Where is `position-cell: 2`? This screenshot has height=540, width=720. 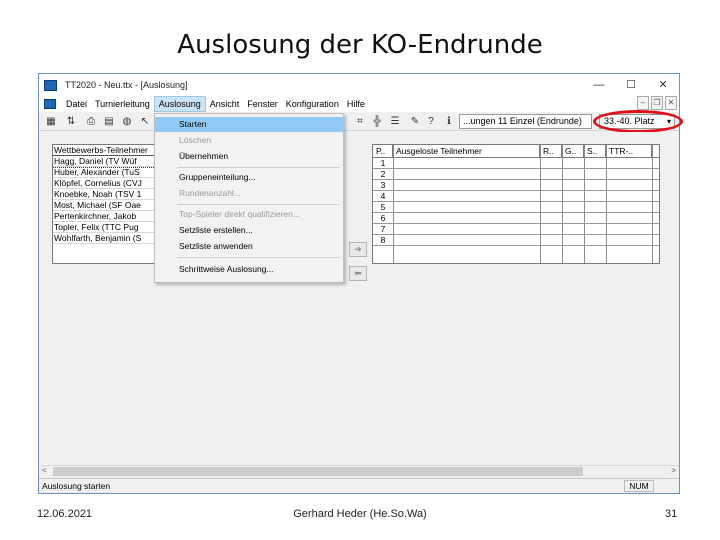
position-cell: 2 is located at coordinates (383, 174).